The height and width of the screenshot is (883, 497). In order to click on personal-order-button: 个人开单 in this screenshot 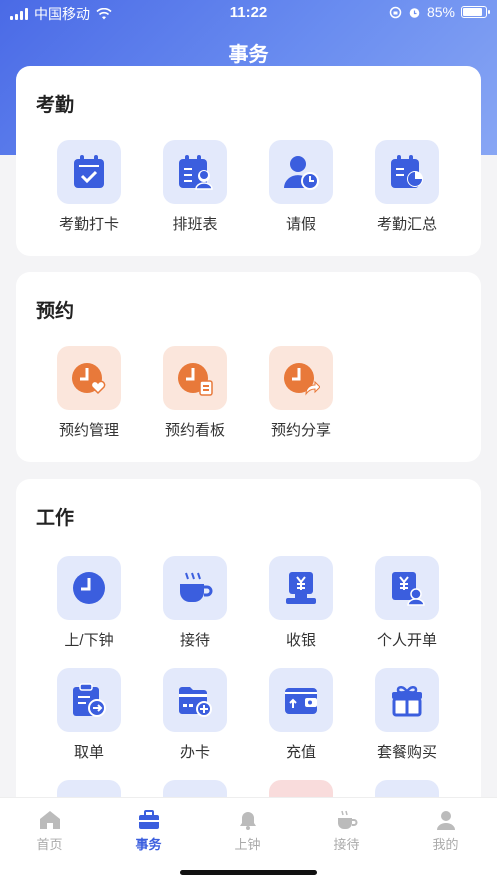, I will do `click(407, 603)`.